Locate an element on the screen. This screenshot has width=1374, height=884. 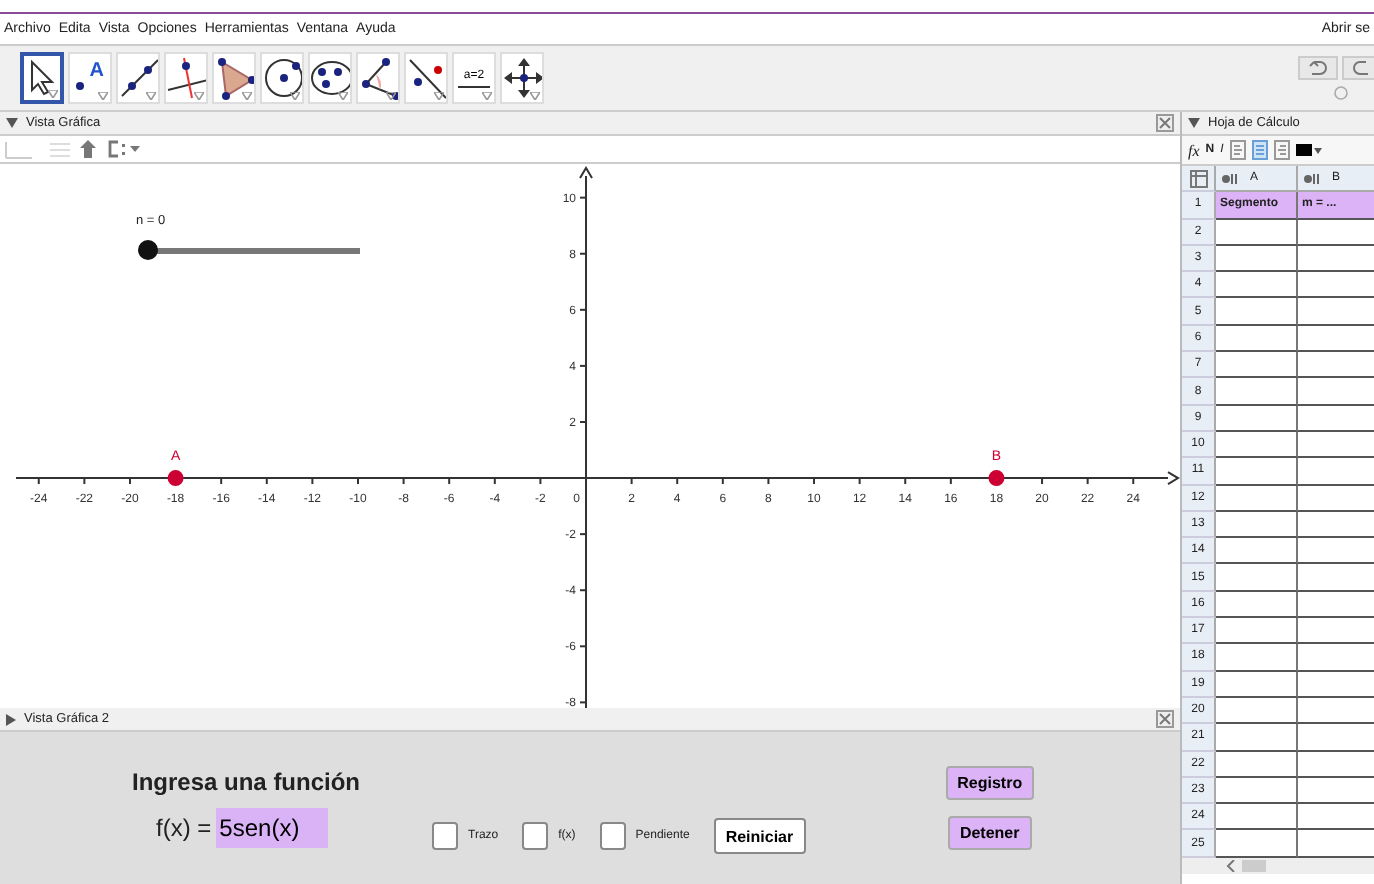
table-icon is located at coordinates (1198, 178).